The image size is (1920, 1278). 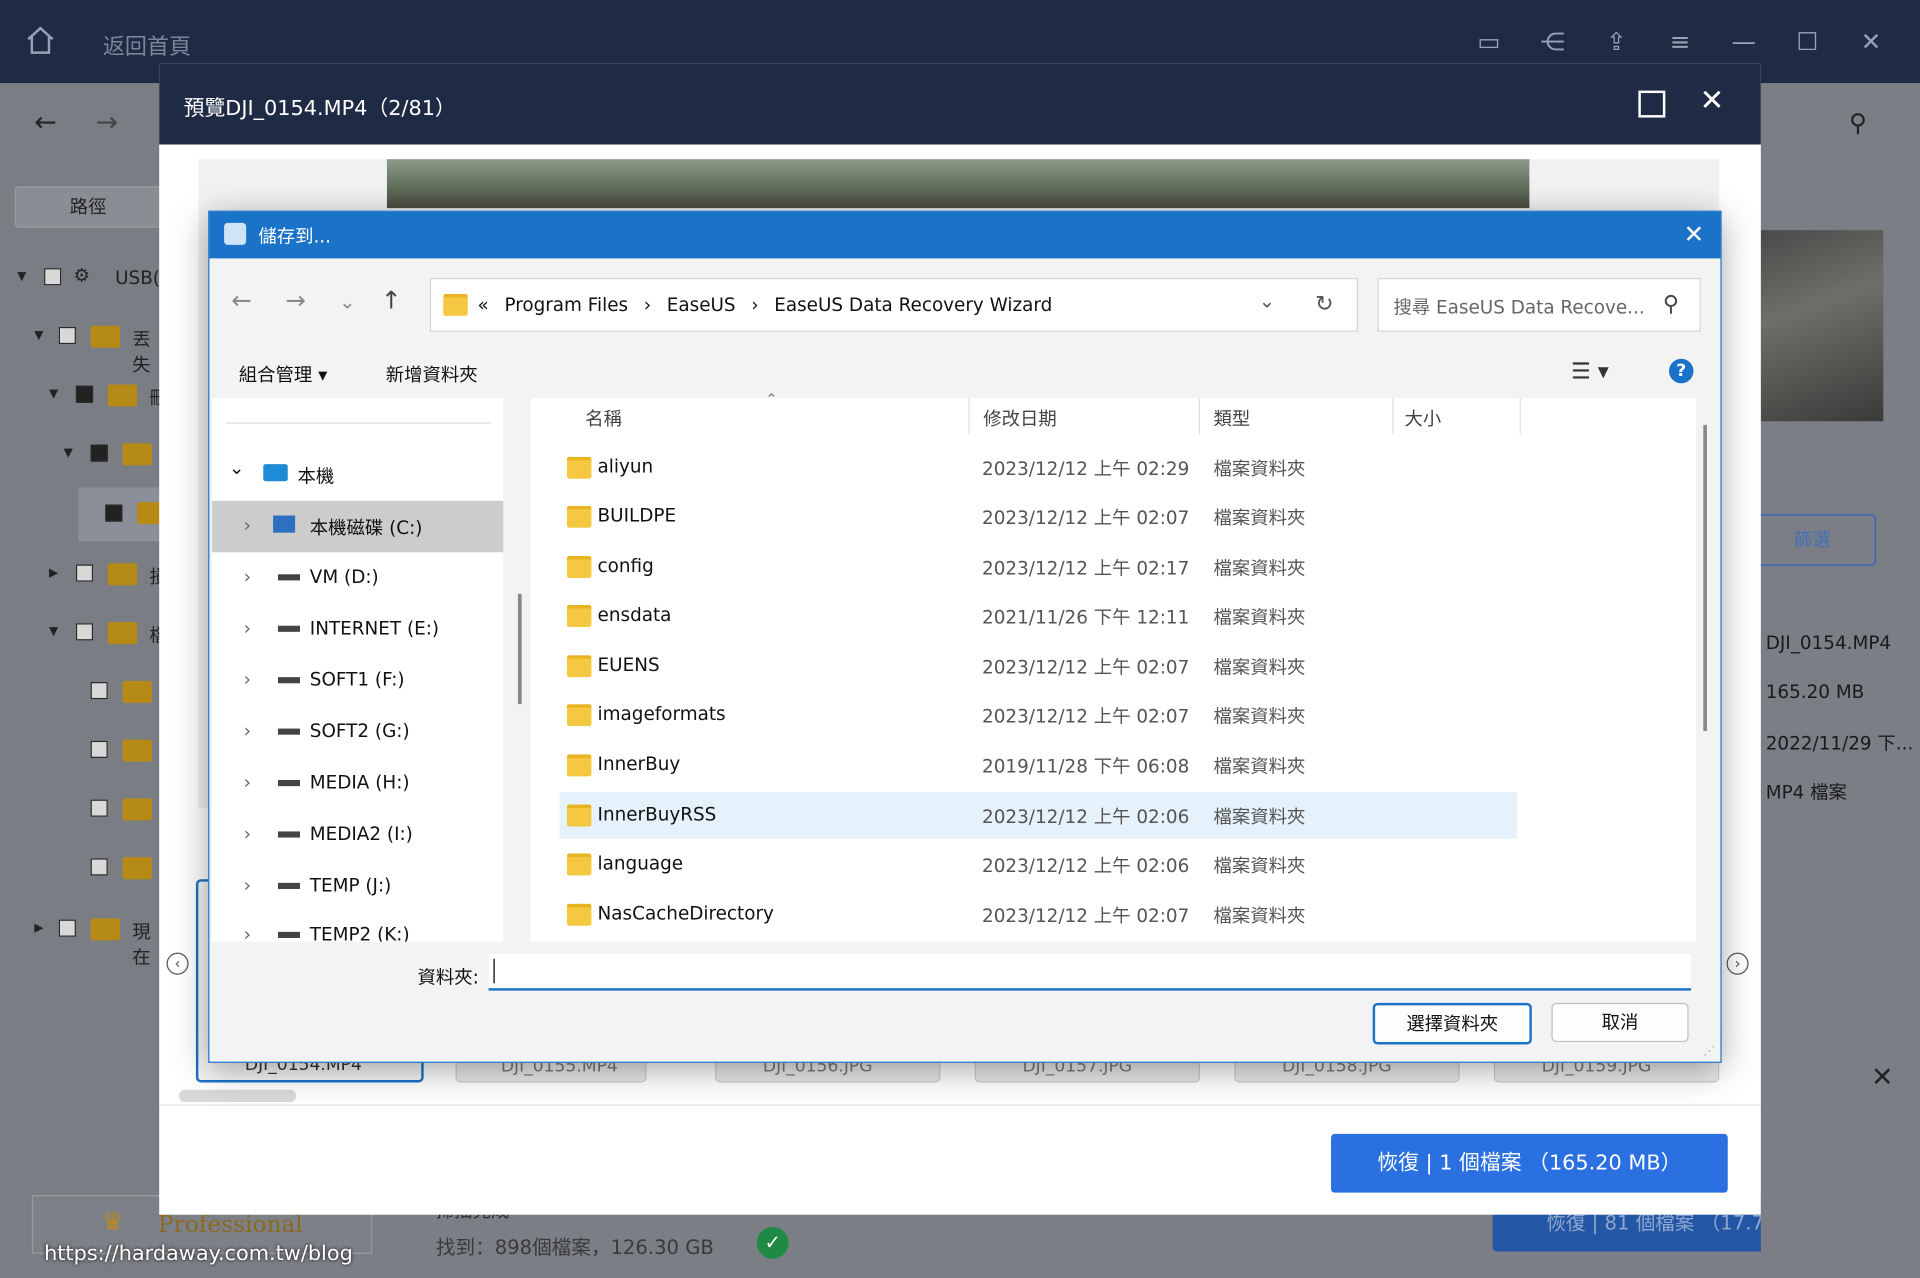 I want to click on file-row: language 2023/12/12 上午 02:06 檔案資料夾, so click(x=1039, y=864).